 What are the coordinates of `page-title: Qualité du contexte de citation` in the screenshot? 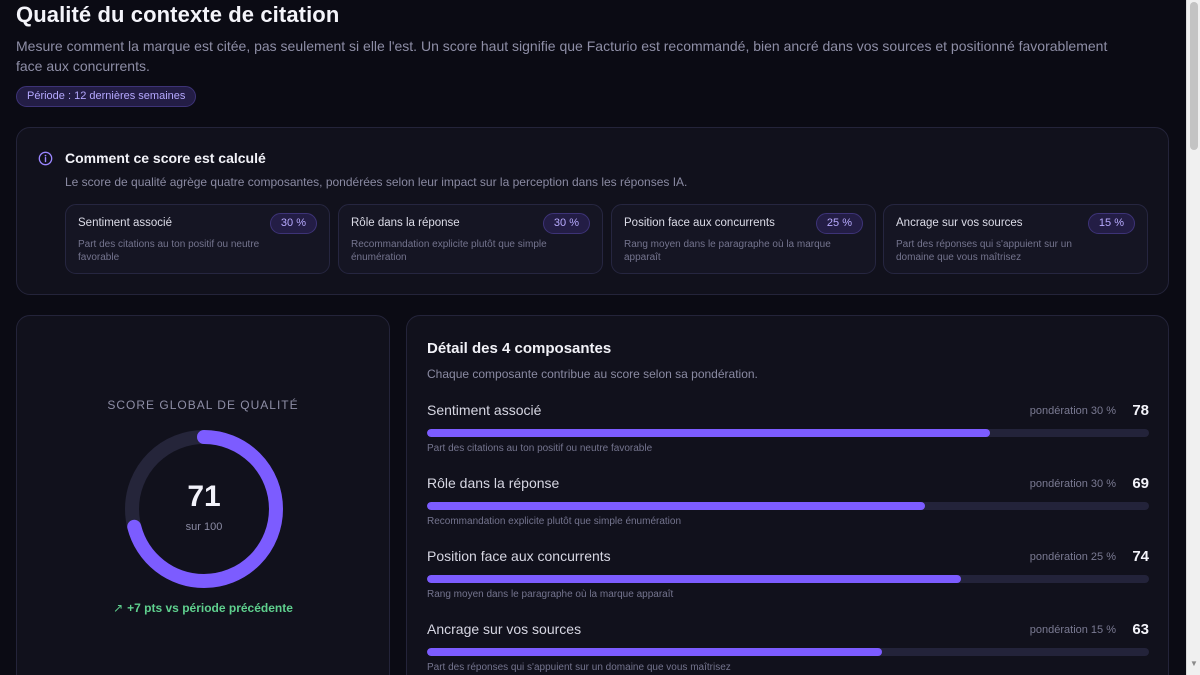 It's located at (178, 14).